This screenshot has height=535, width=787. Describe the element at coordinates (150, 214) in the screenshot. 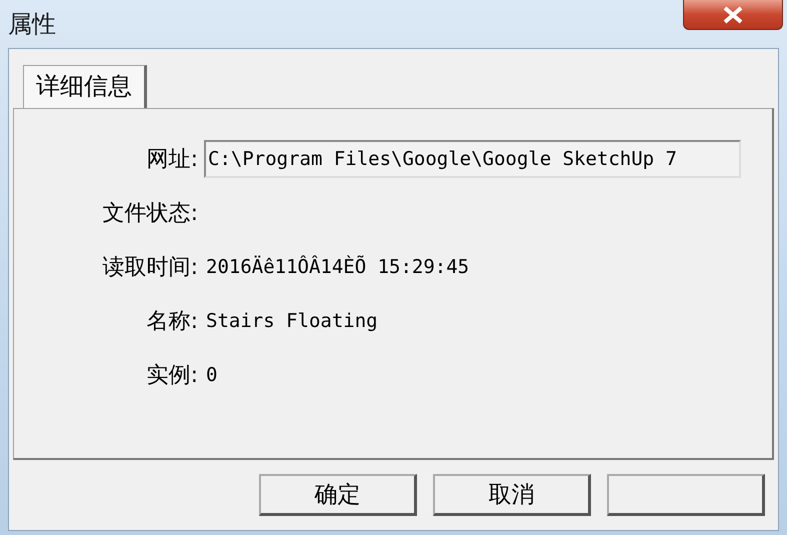

I see `field-label: 文件状态:` at that location.